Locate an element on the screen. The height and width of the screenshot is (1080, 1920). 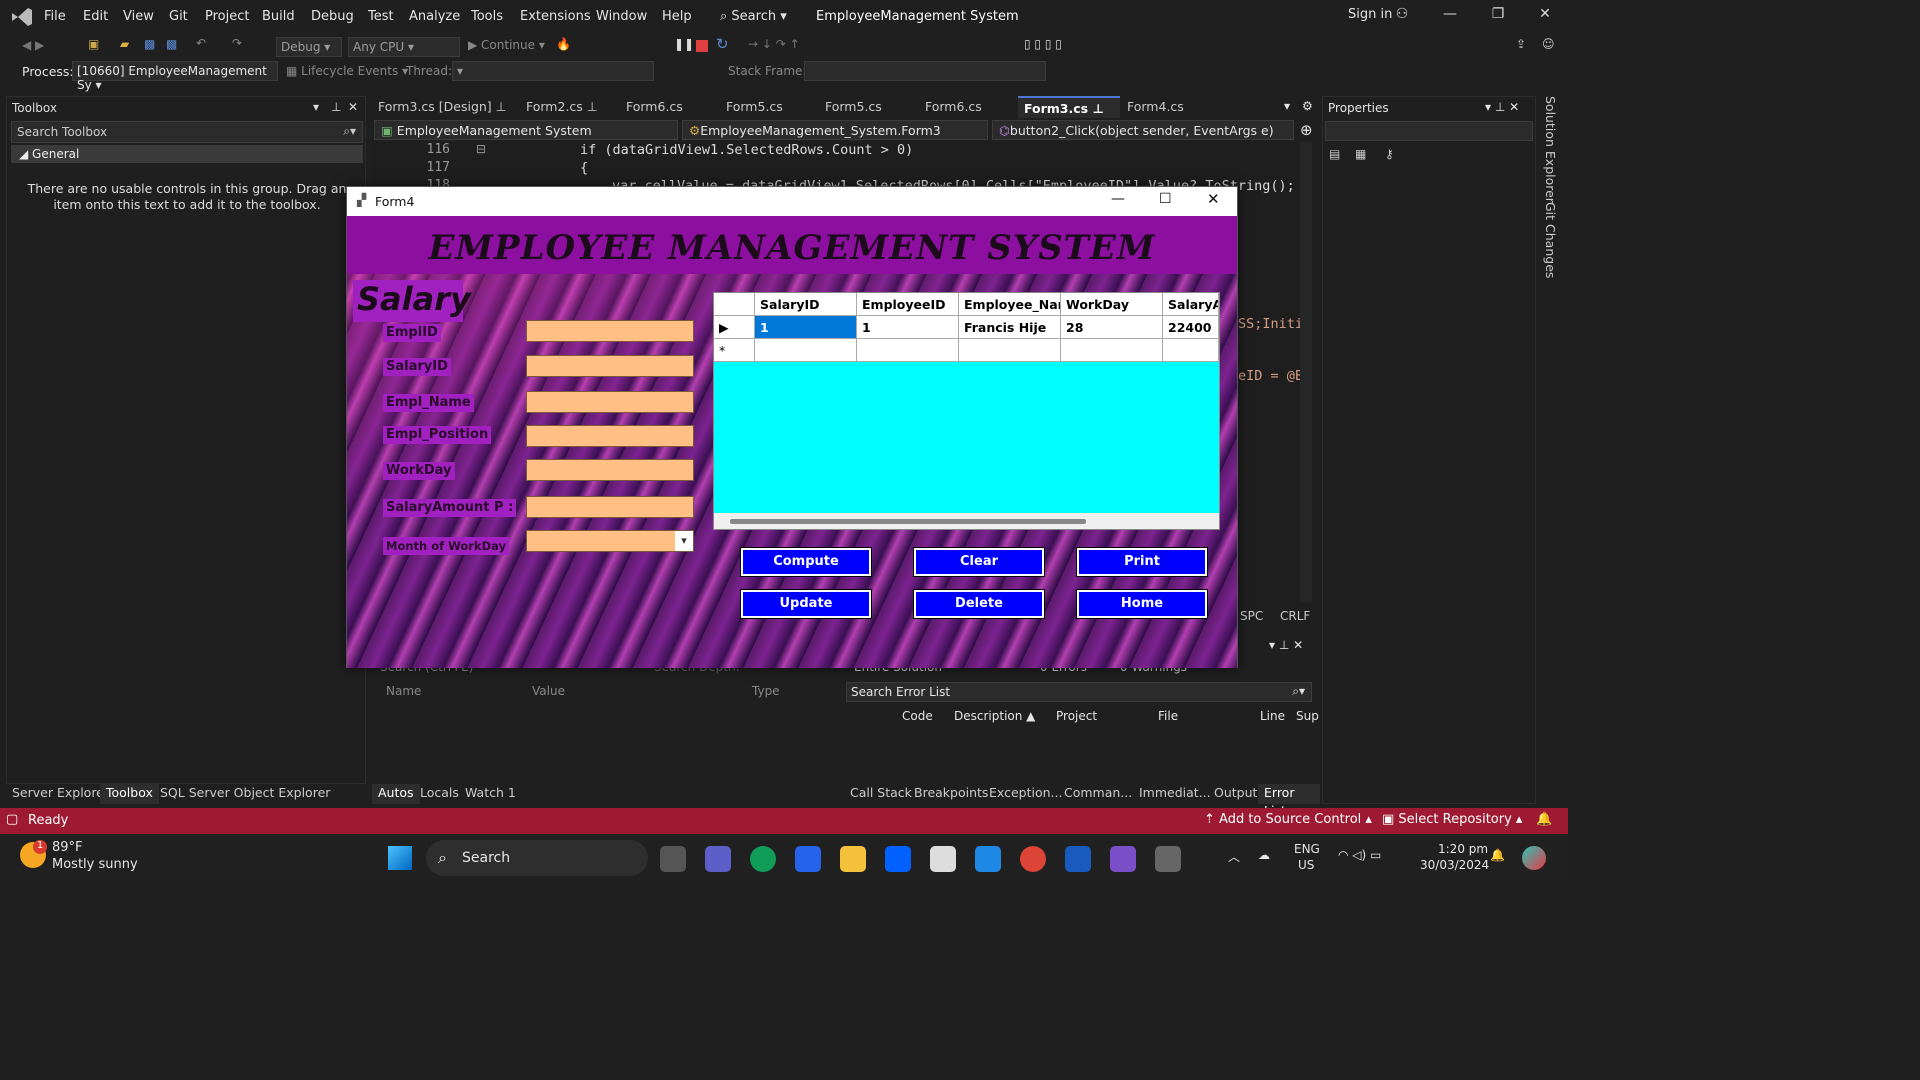
form-minimize-icon: — is located at coordinates (1118, 199).